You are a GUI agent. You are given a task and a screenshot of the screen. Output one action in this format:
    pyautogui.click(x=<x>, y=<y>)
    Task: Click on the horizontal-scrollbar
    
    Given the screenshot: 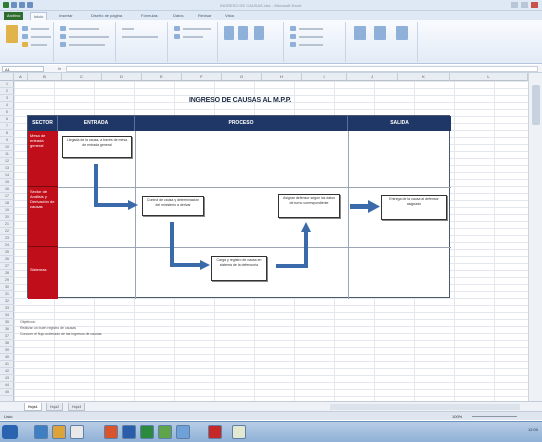 What is the action you would take?
    pyautogui.click(x=425, y=407)
    